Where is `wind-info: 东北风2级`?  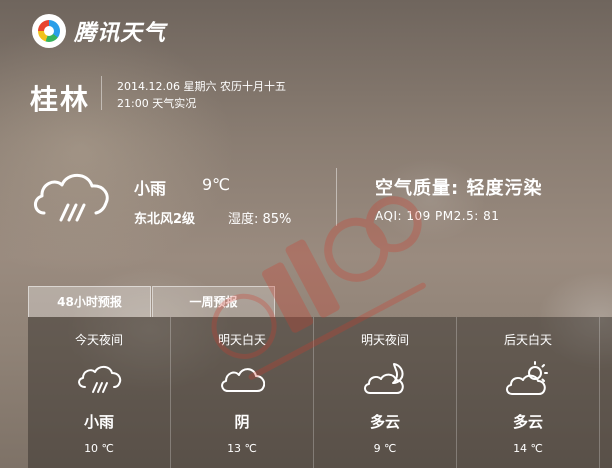 wind-info: 东北风2级 is located at coordinates (165, 219).